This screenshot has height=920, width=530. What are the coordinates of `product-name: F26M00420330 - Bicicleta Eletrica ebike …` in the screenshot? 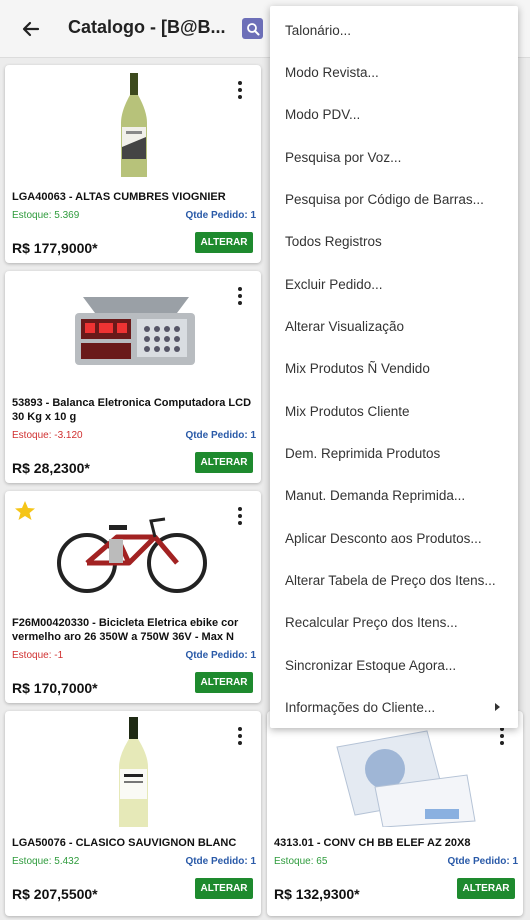 It's located at (125, 630).